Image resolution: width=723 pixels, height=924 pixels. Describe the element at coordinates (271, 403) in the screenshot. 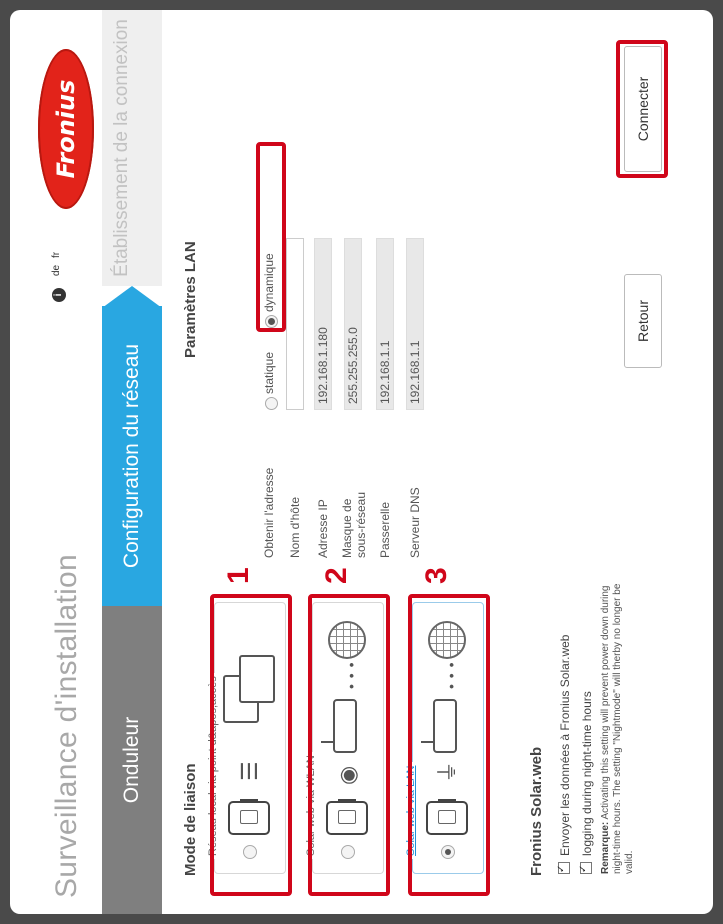

I see `radio-static` at that location.